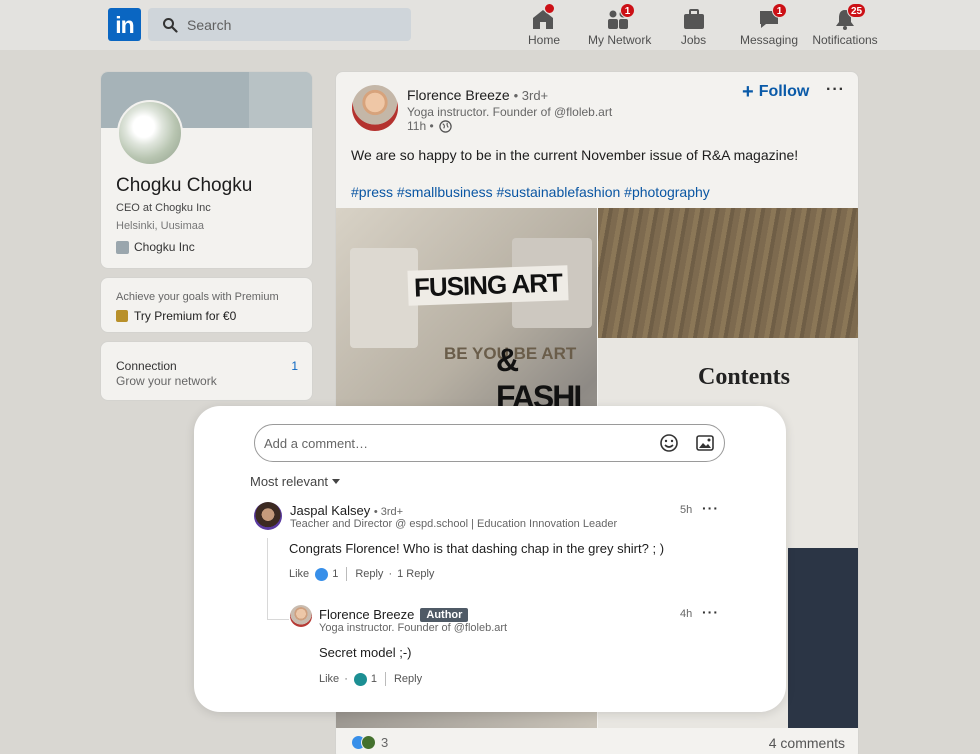 Image resolution: width=980 pixels, height=754 pixels. What do you see at coordinates (544, 40) in the screenshot?
I see `nav-home-label: Home` at bounding box center [544, 40].